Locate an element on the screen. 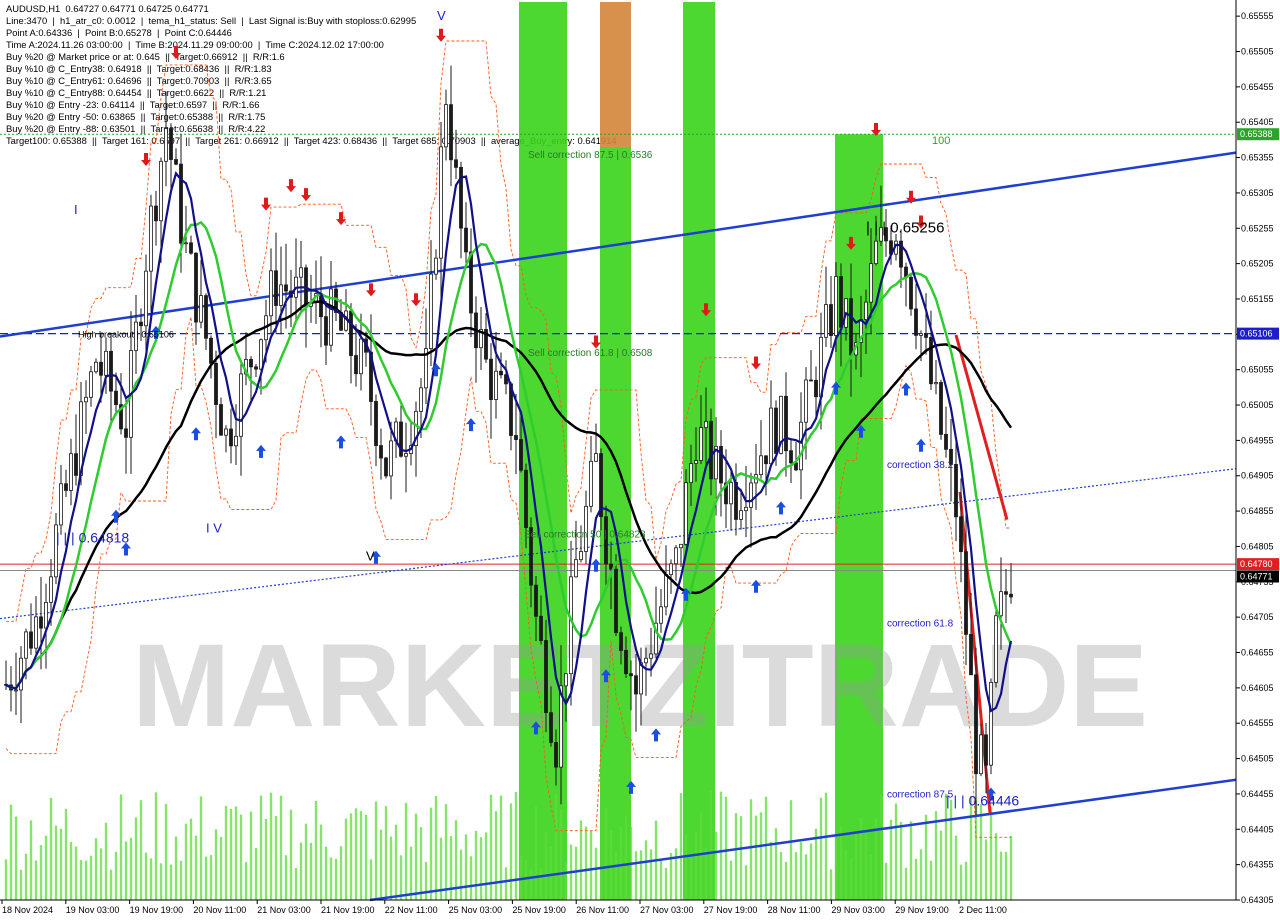  annotation-label: | | | 0.65256 is located at coordinates (905, 228).